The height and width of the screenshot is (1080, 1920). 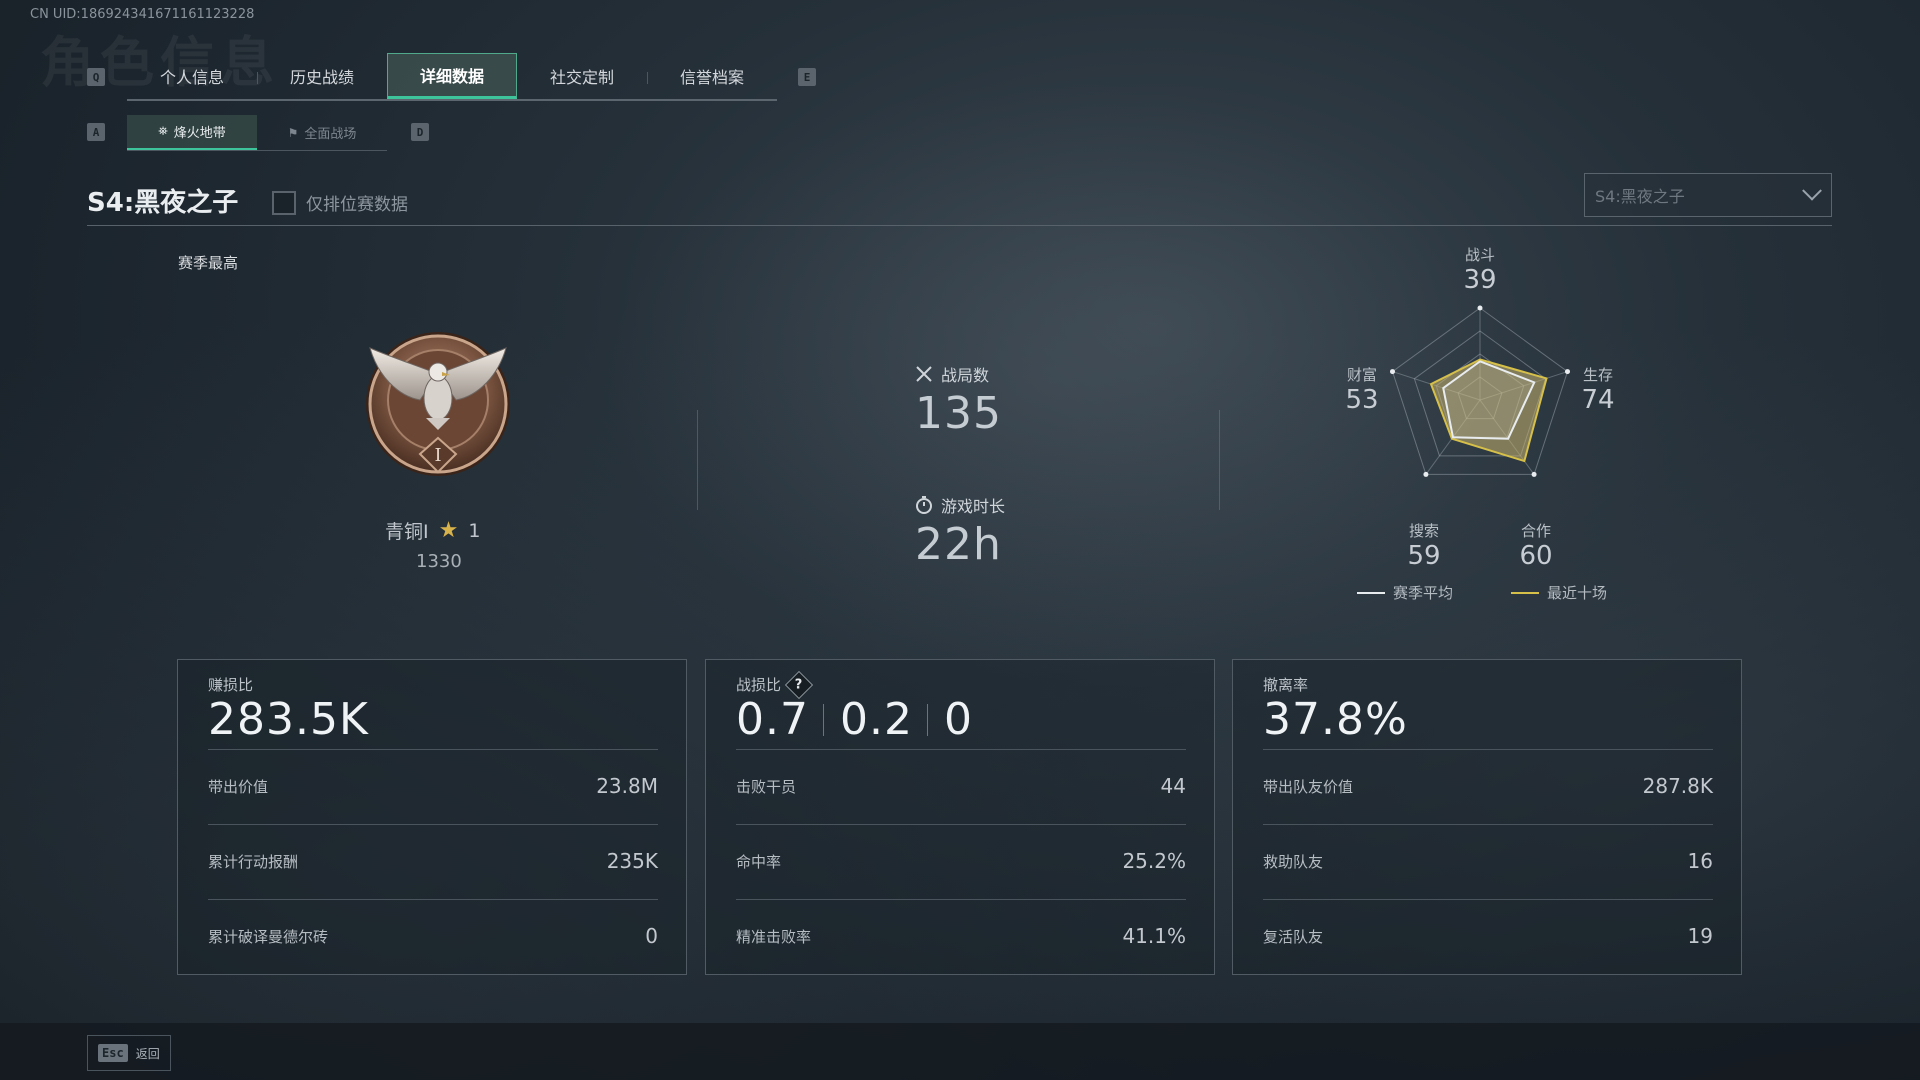 What do you see at coordinates (958, 544) in the screenshot?
I see `playtime-value: 22h` at bounding box center [958, 544].